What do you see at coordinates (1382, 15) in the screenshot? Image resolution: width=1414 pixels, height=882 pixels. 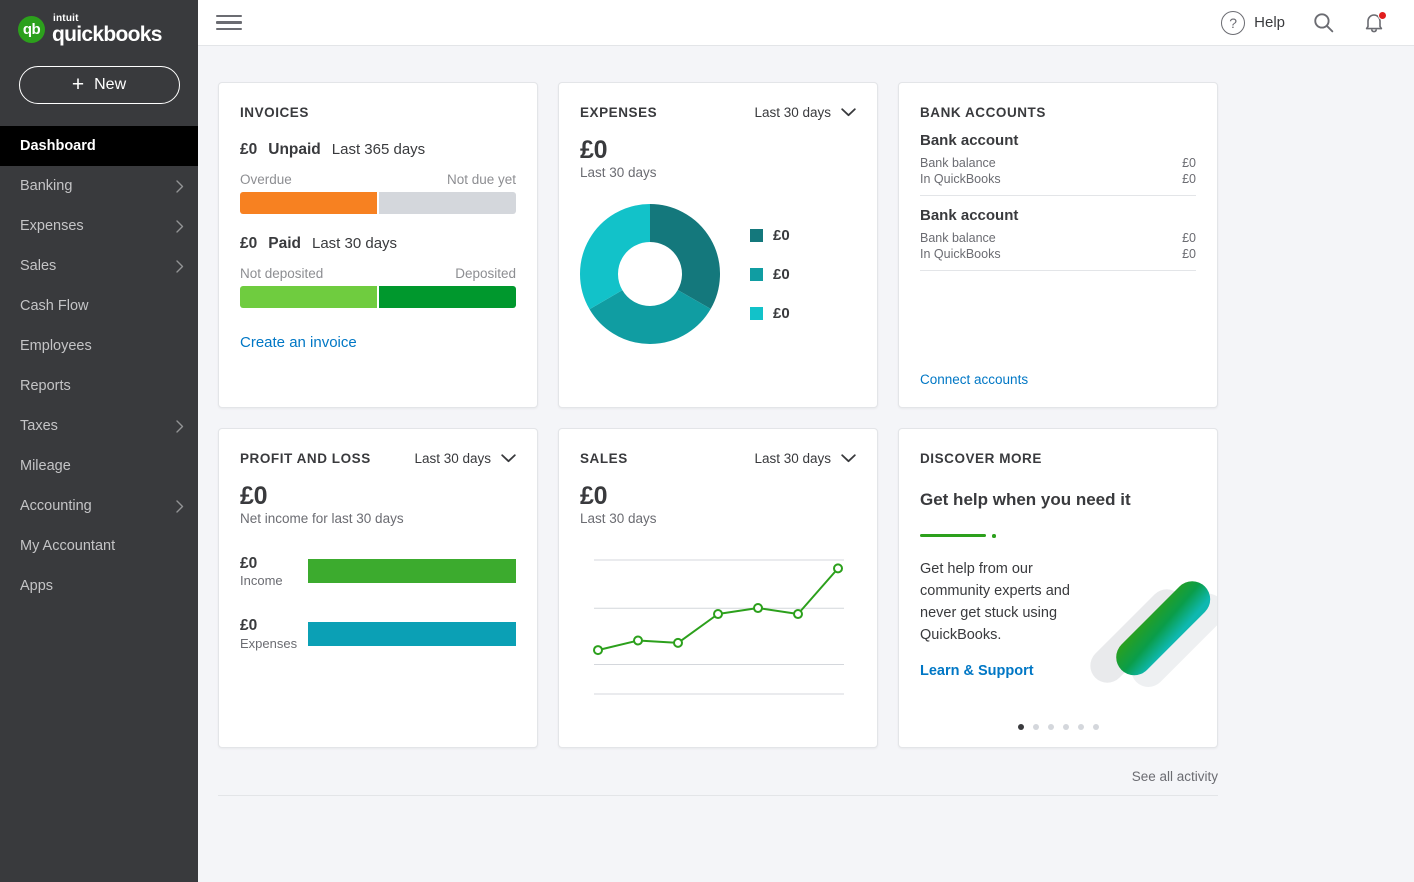 I see `notification-badge` at bounding box center [1382, 15].